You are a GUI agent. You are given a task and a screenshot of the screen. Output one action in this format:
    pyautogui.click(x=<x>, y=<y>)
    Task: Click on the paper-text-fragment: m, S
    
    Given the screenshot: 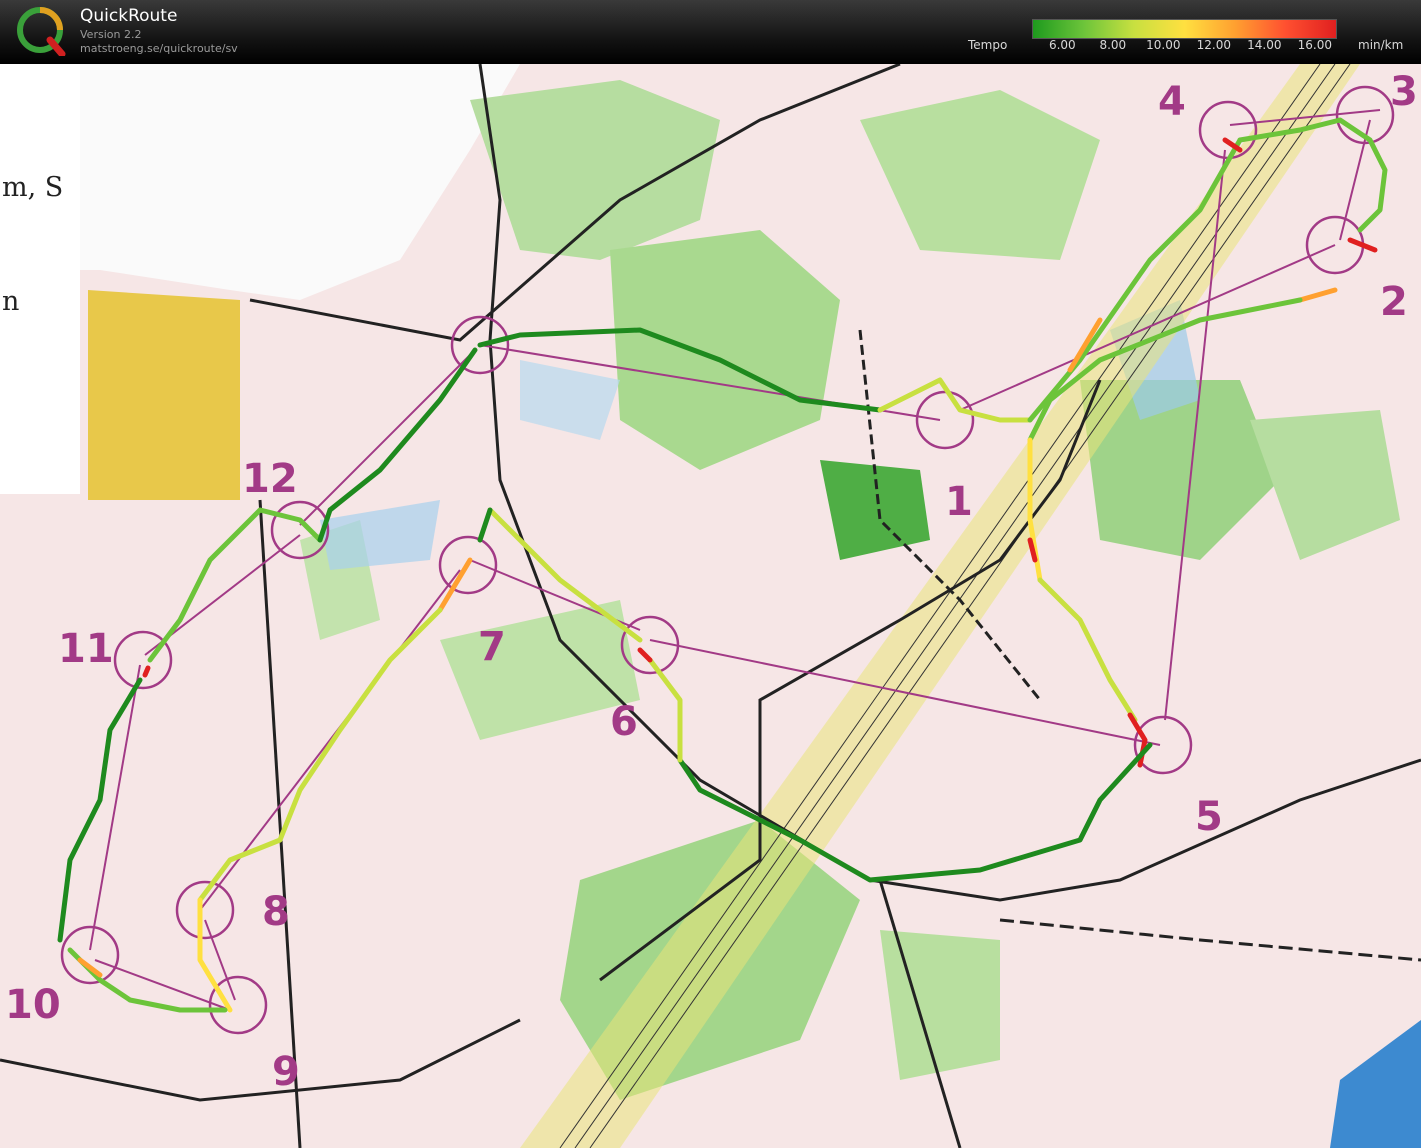 What is the action you would take?
    pyautogui.click(x=33, y=187)
    